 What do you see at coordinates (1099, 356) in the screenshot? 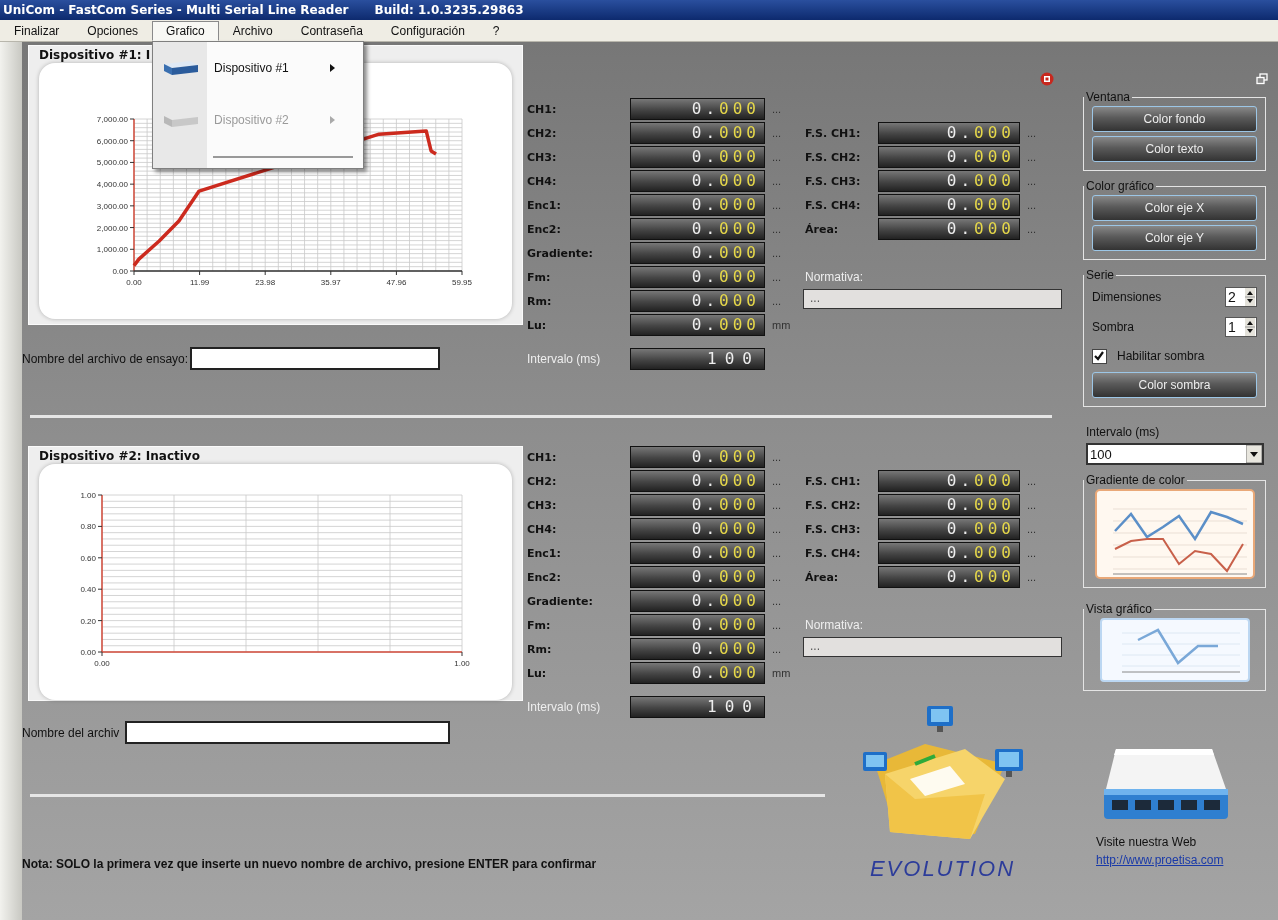
I see `checkbox` at bounding box center [1099, 356].